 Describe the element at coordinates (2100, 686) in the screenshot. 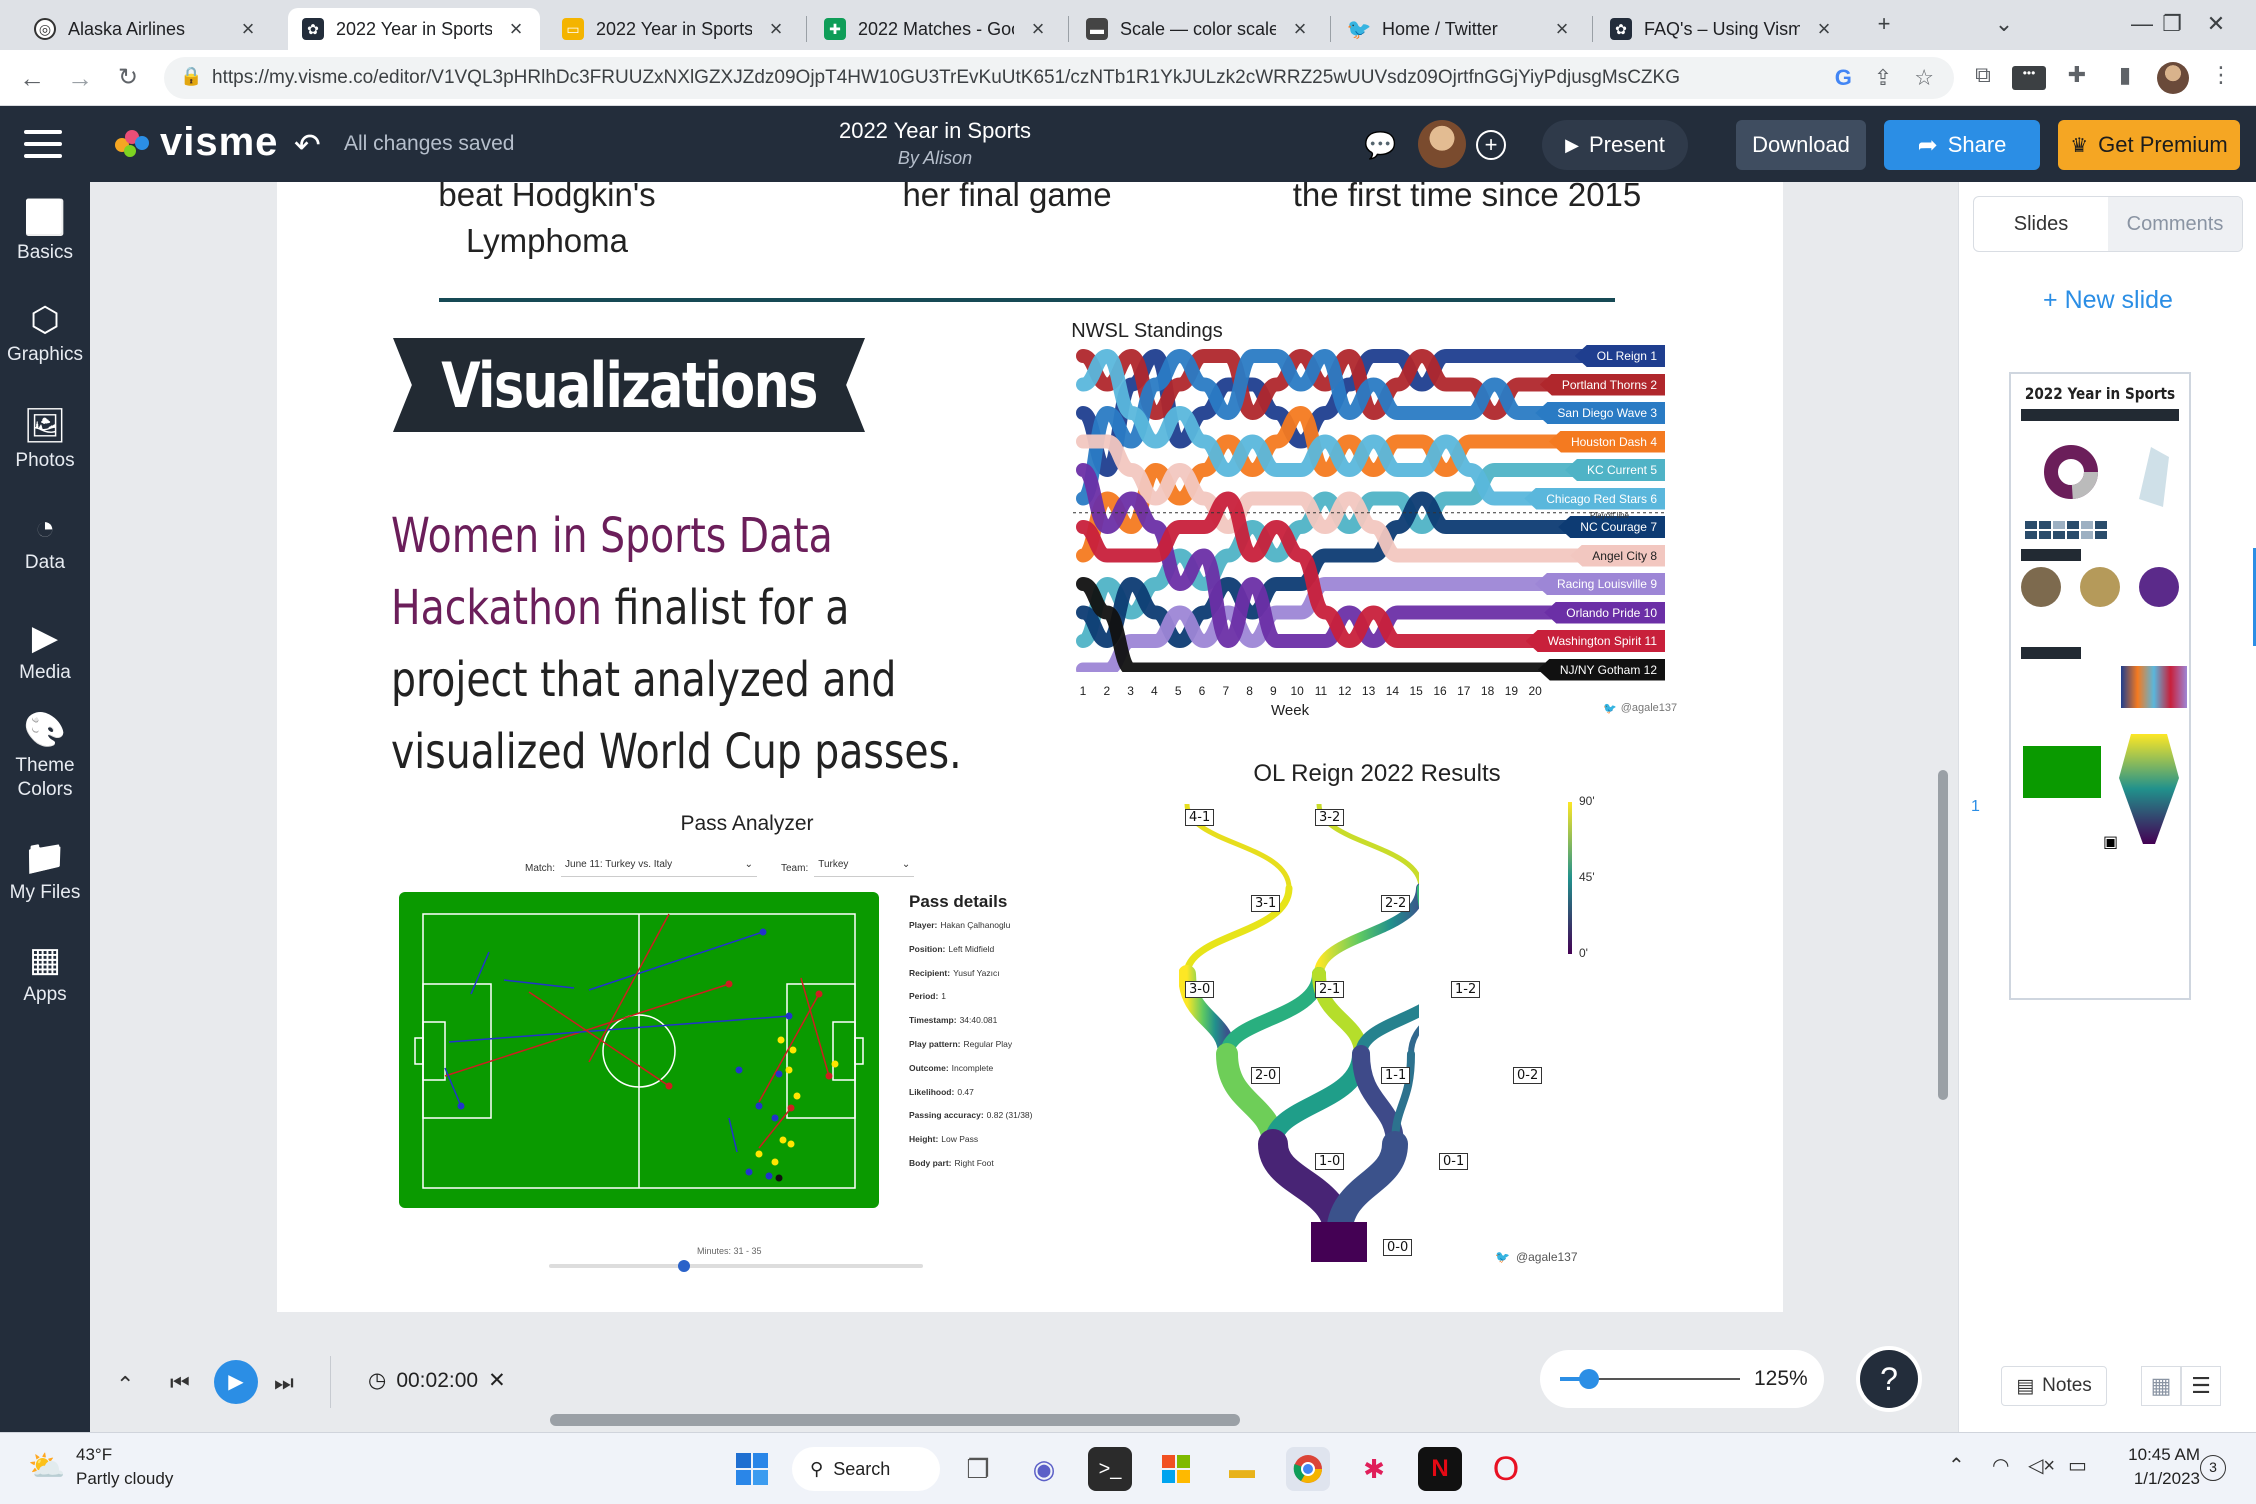

I see `slide-thumbnail: 2022 Year in Sports` at that location.